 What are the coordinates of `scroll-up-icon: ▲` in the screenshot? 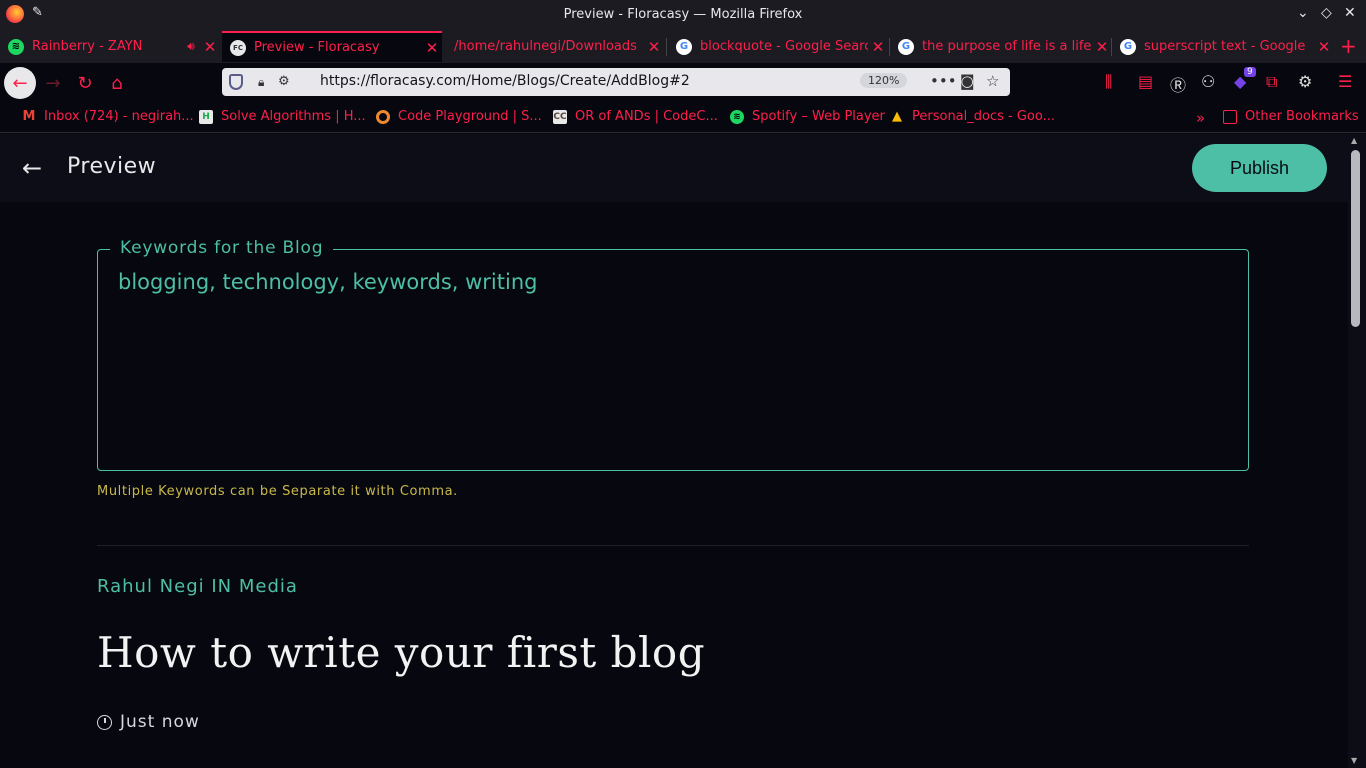 It's located at (1354, 140).